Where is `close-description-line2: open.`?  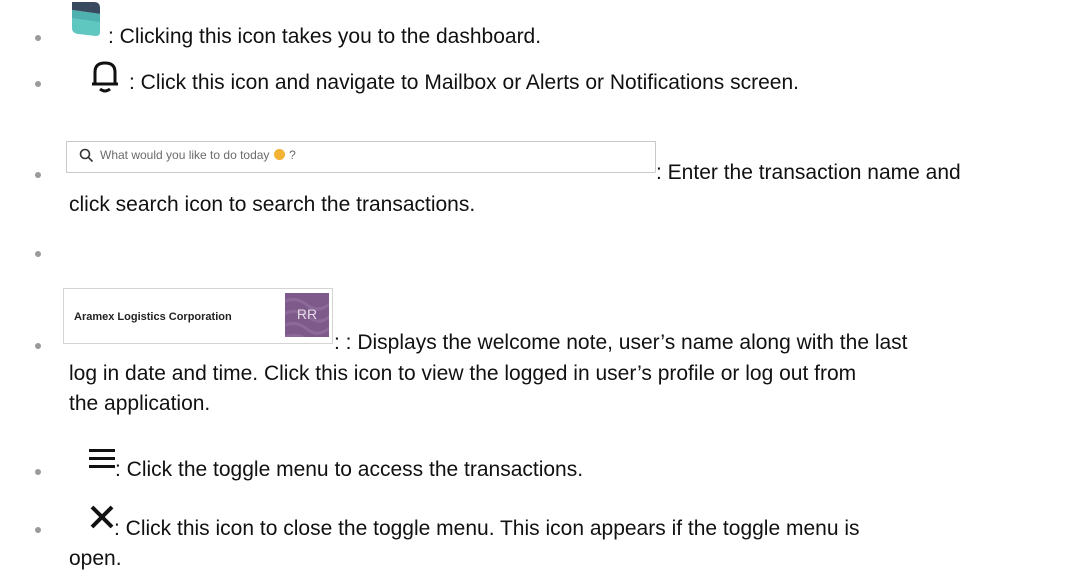
close-description-line2: open. is located at coordinates (95, 558).